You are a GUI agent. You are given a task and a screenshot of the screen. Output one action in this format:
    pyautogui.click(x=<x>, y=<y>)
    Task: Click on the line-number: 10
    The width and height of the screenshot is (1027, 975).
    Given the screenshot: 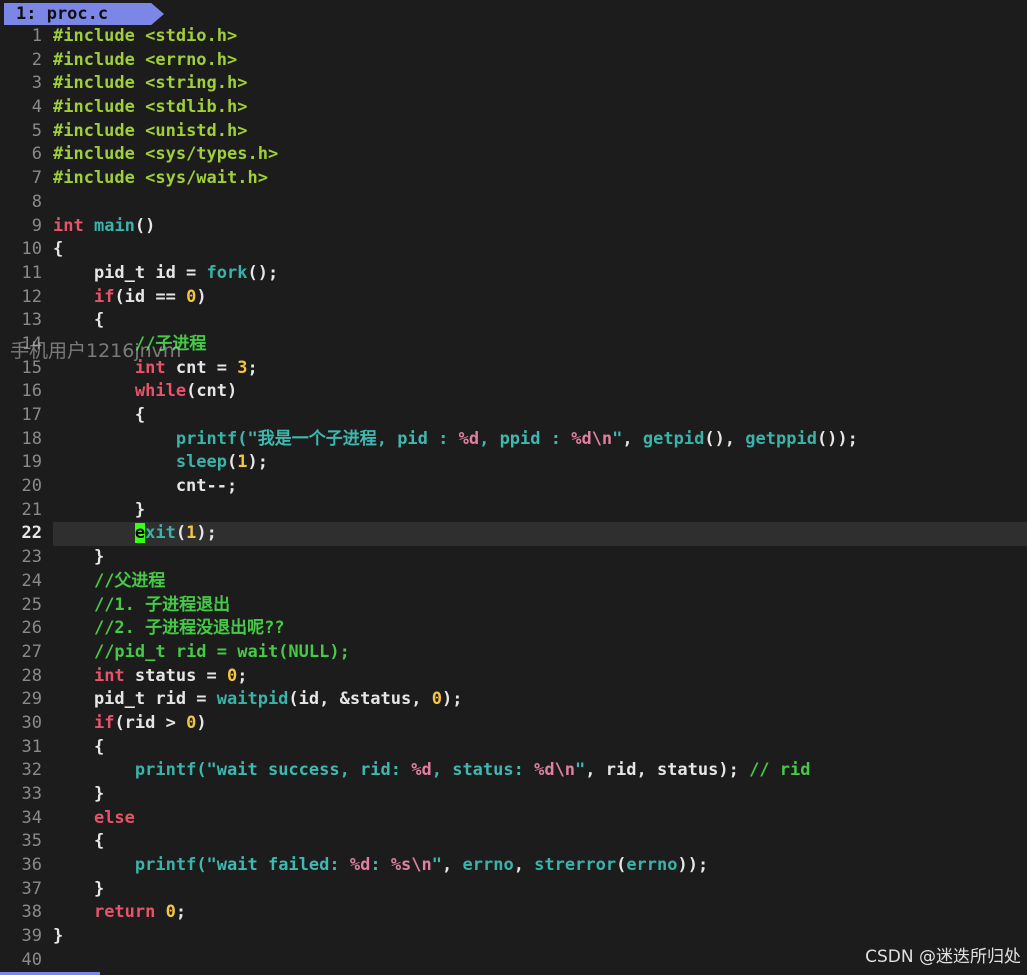 What is the action you would take?
    pyautogui.click(x=31, y=249)
    